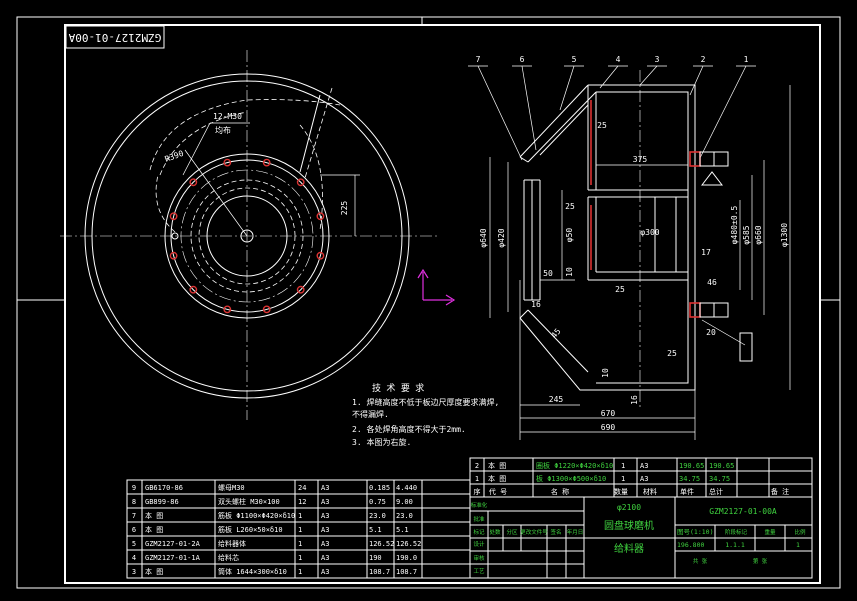 This screenshot has width=857, height=601. Describe the element at coordinates (134, 544) in the screenshot. I see `bom-cell-no: 5` at that location.